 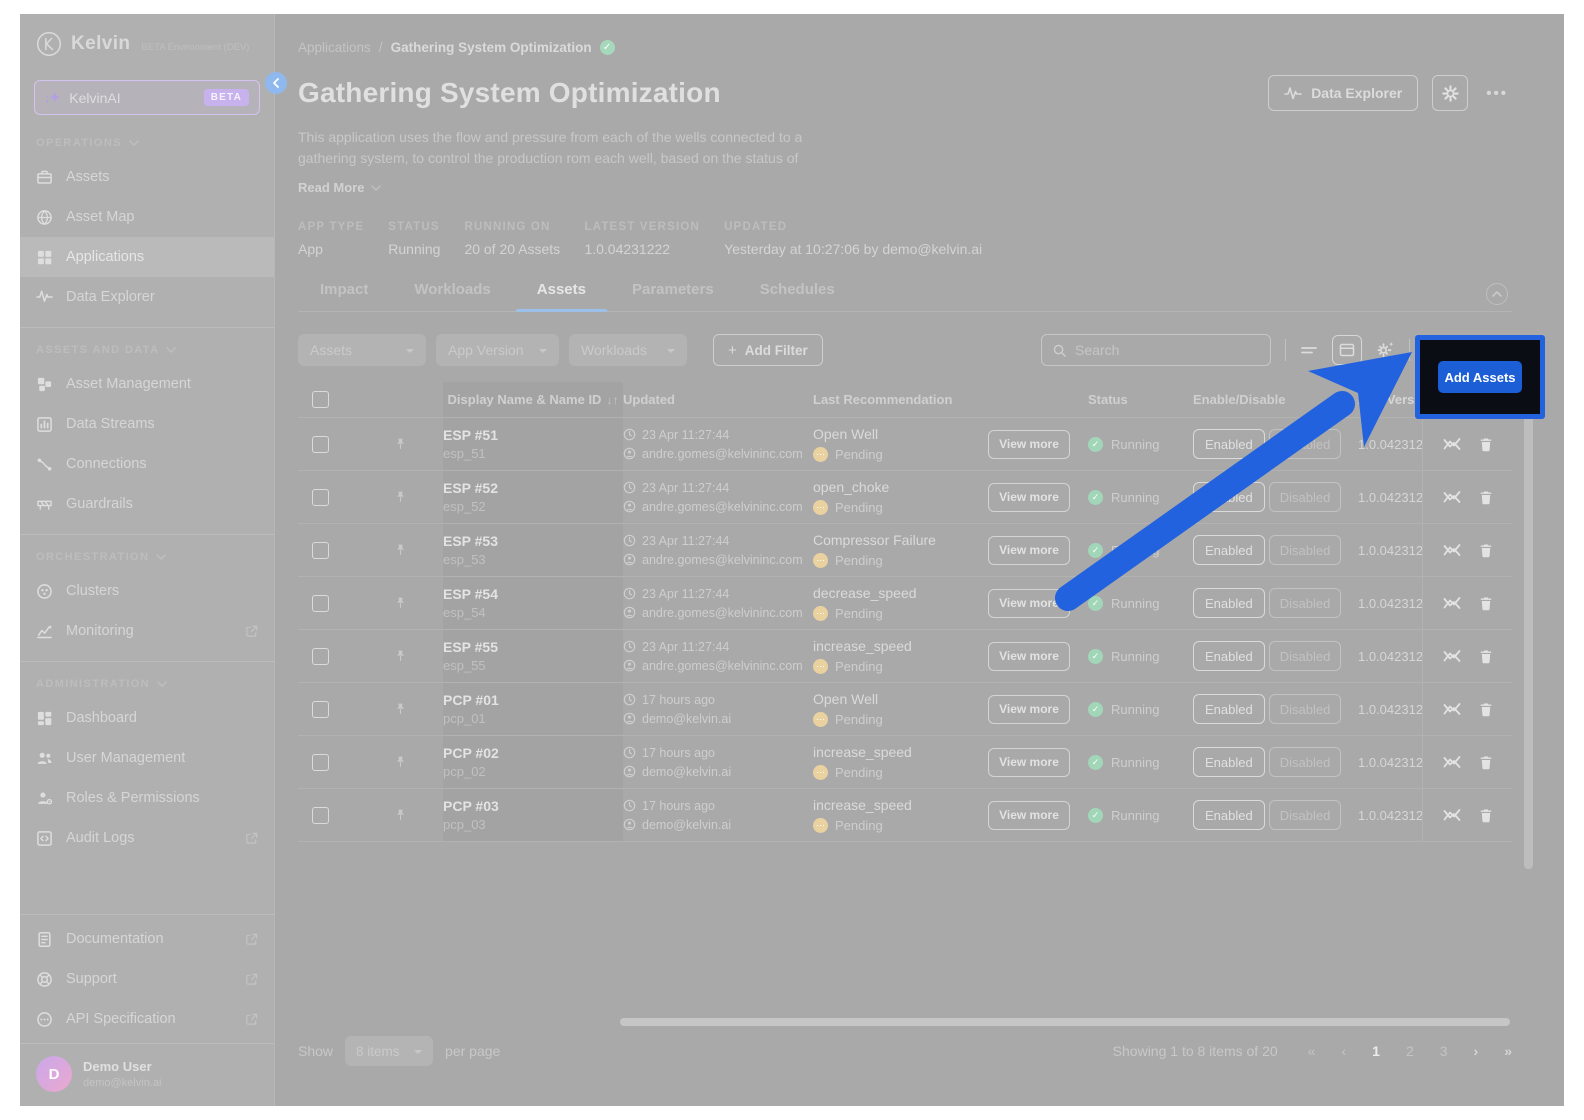 What do you see at coordinates (320, 399) in the screenshot?
I see `select-all-checkbox` at bounding box center [320, 399].